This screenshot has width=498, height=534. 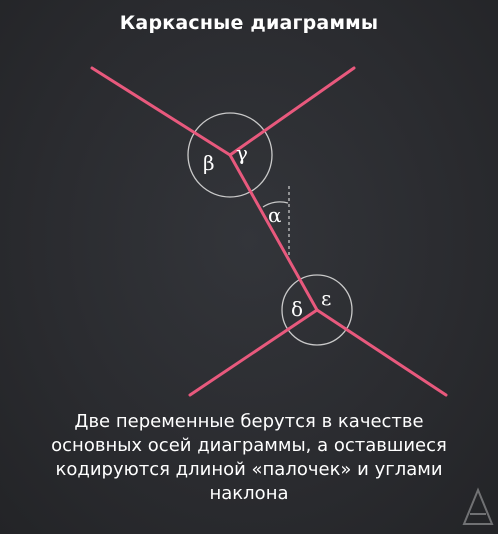 What do you see at coordinates (297, 309) in the screenshot?
I see `delta-label: δ` at bounding box center [297, 309].